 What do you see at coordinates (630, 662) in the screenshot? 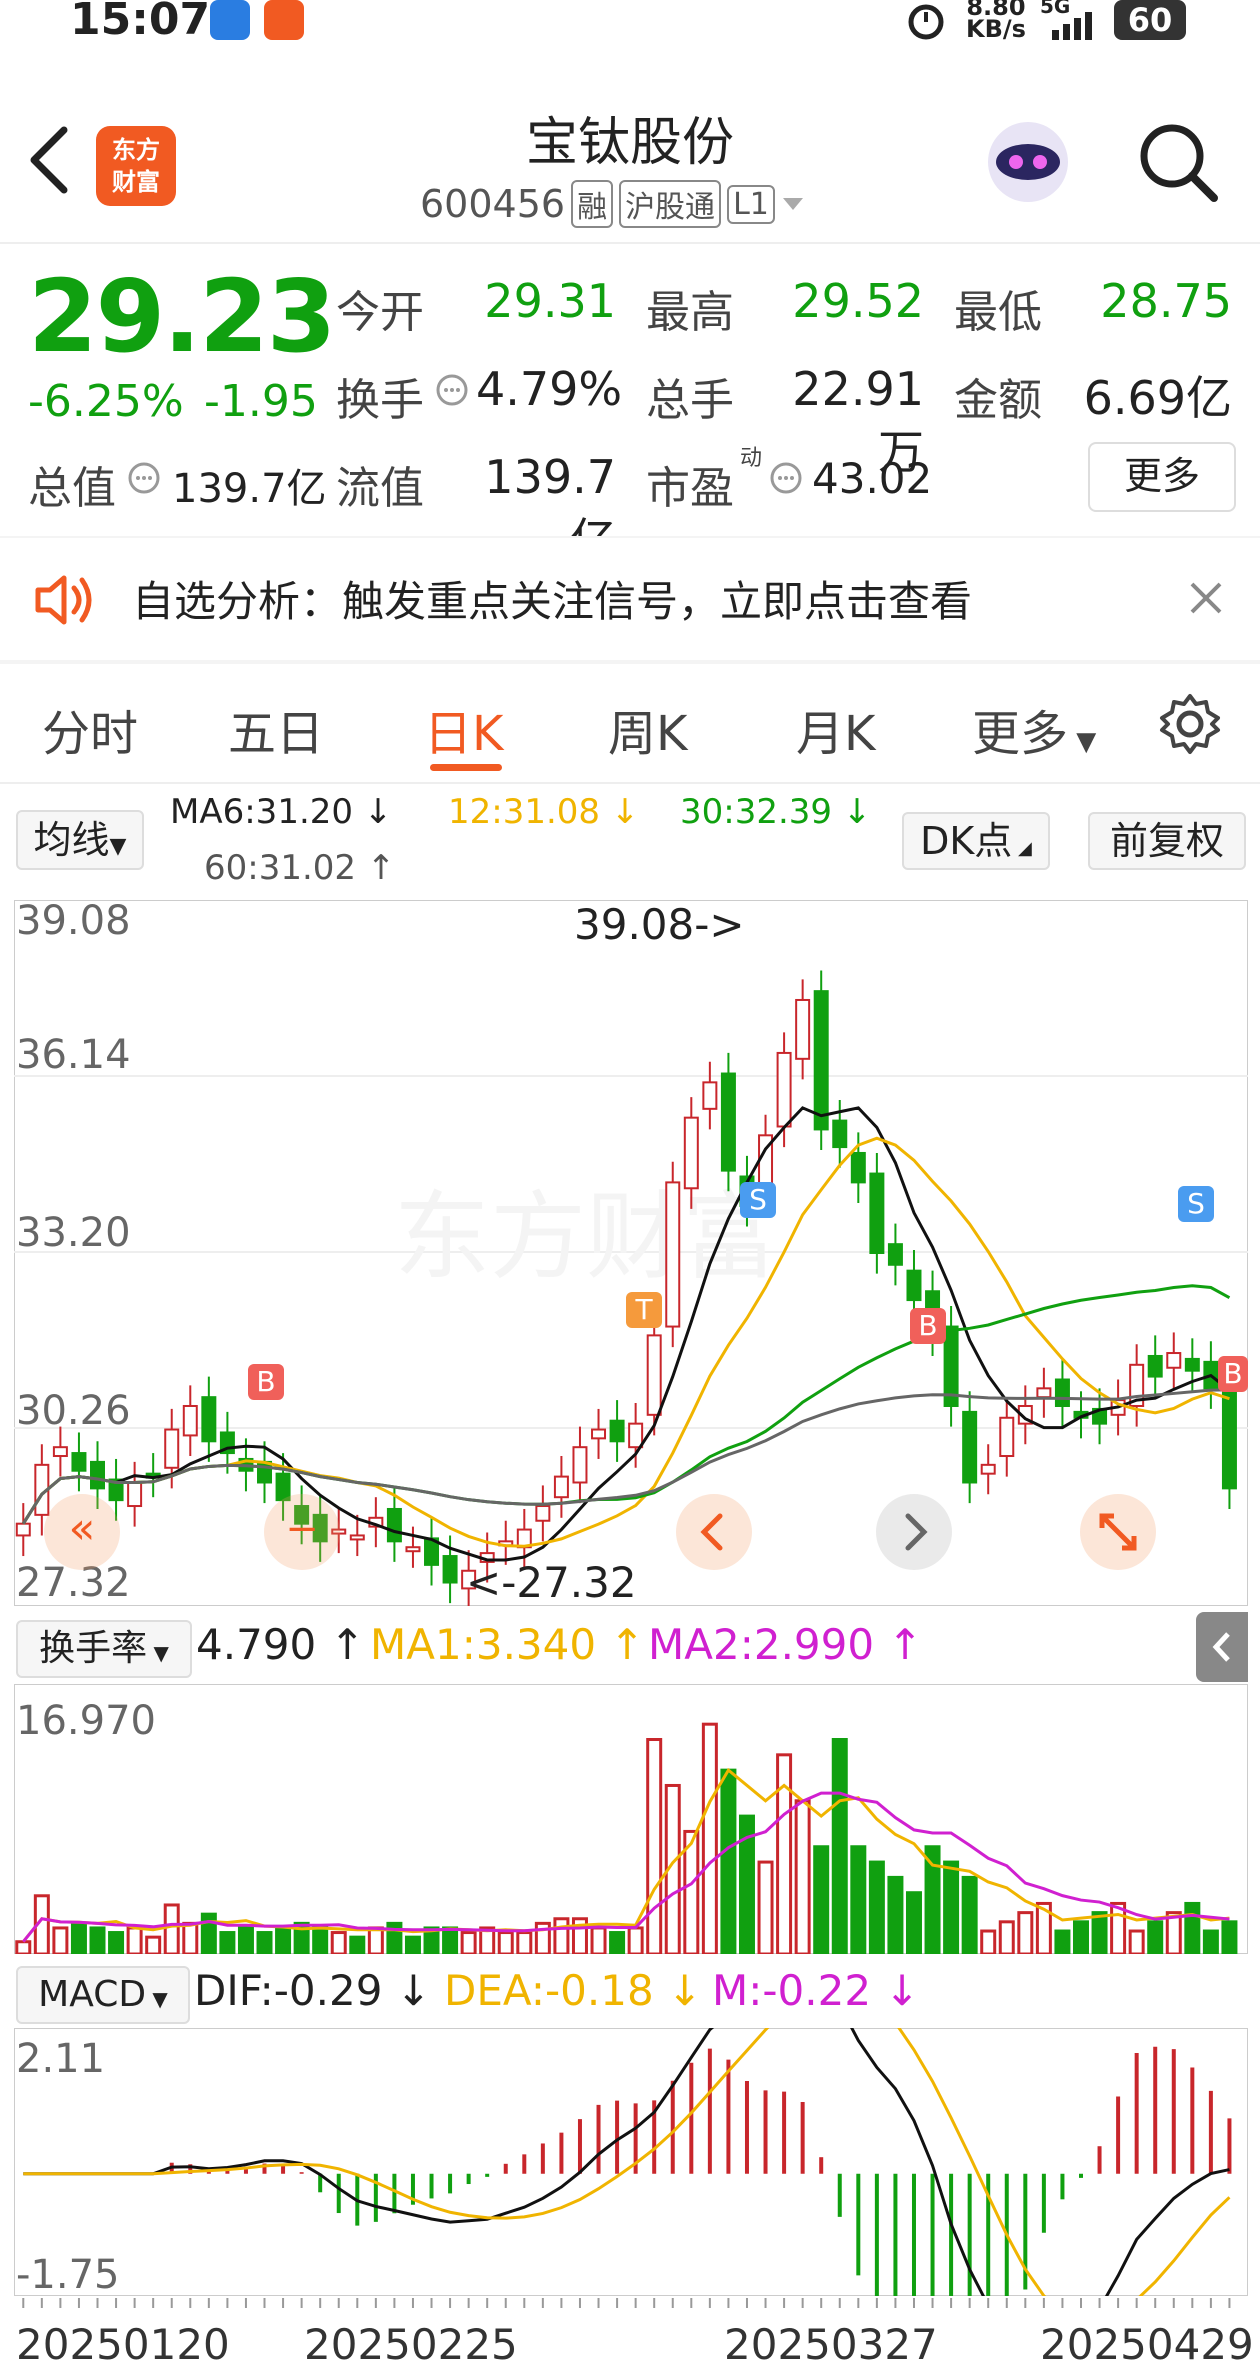
I see `divider` at bounding box center [630, 662].